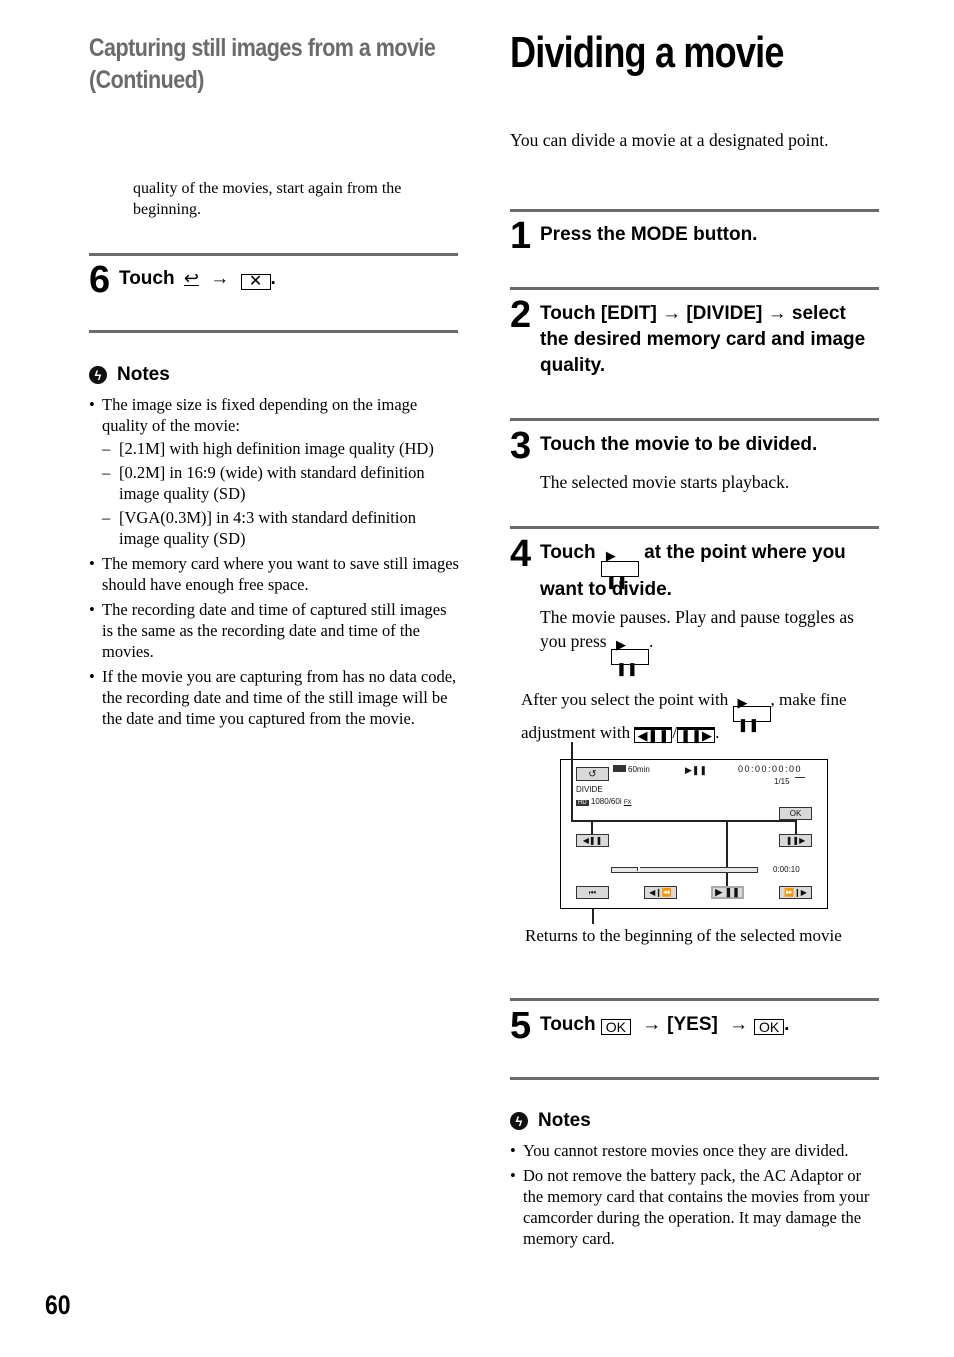 The image size is (954, 1357). What do you see at coordinates (679, 444) in the screenshot?
I see `step-instruction: Touch the movie to be divided.` at bounding box center [679, 444].